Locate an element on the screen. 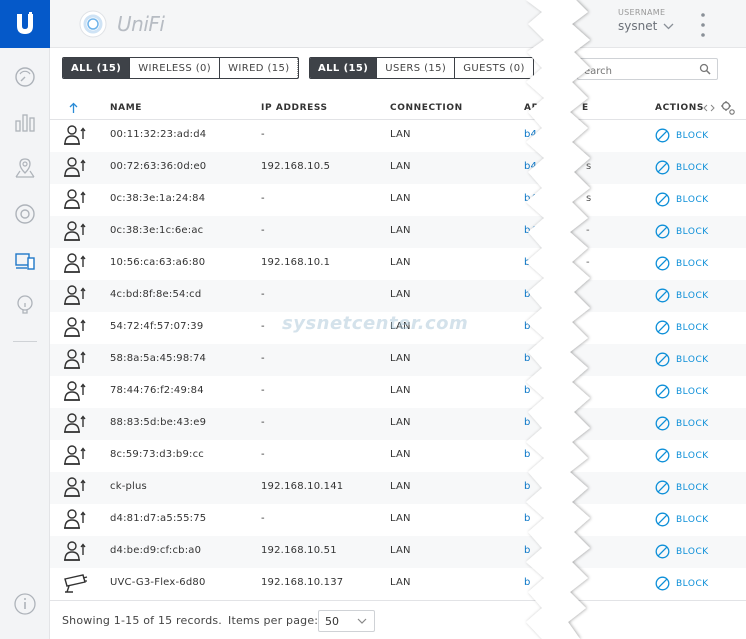  more-menu-button is located at coordinates (703, 27).